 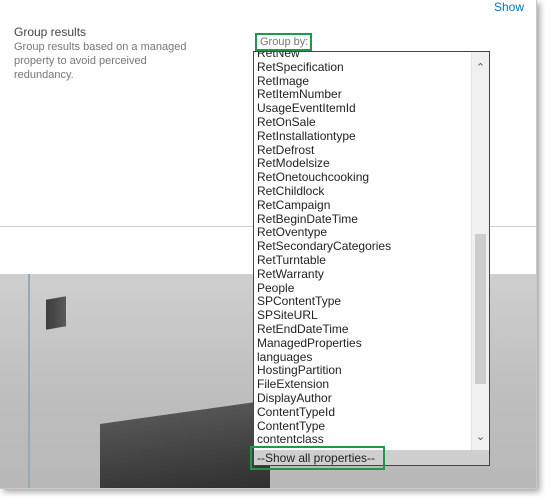 I want to click on scroll-down-icon: ⌄, so click(x=480, y=437).